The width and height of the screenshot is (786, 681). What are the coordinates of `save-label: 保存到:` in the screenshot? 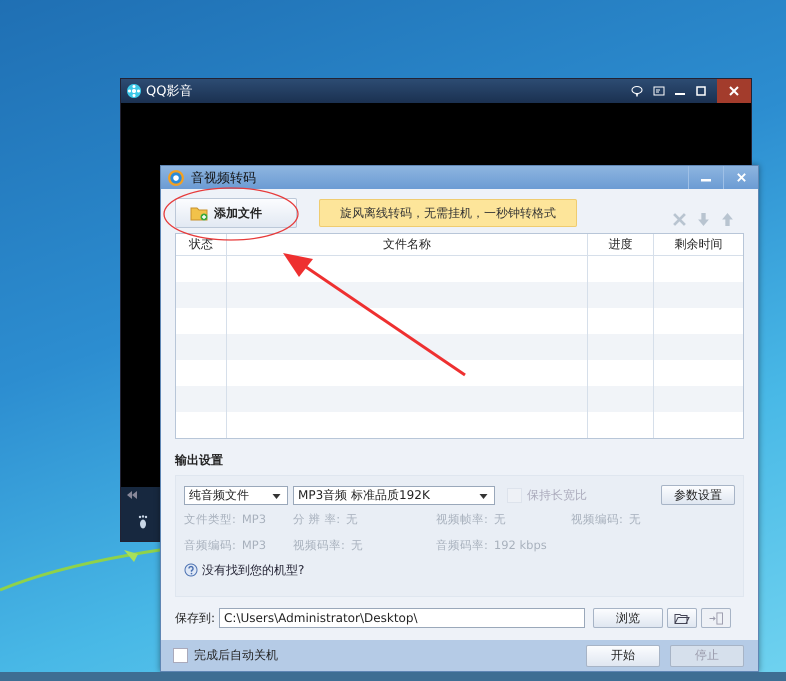 It's located at (195, 618).